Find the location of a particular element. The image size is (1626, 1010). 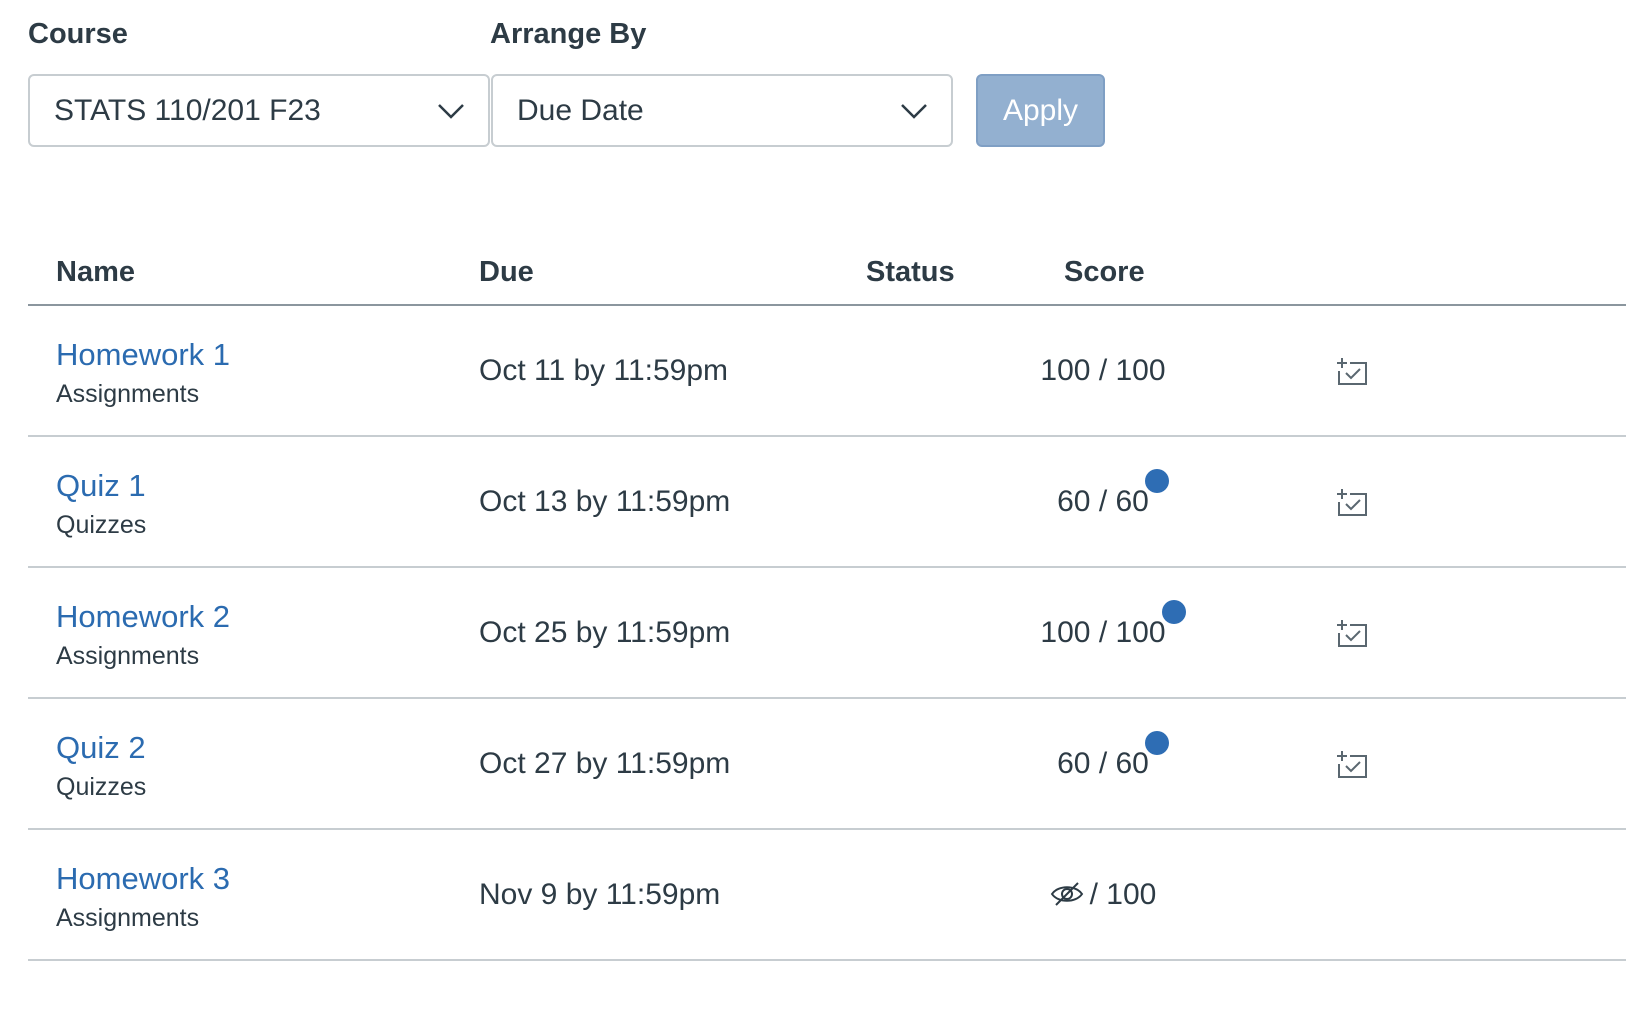

assignment-link: Homework 1 is located at coordinates (143, 355).